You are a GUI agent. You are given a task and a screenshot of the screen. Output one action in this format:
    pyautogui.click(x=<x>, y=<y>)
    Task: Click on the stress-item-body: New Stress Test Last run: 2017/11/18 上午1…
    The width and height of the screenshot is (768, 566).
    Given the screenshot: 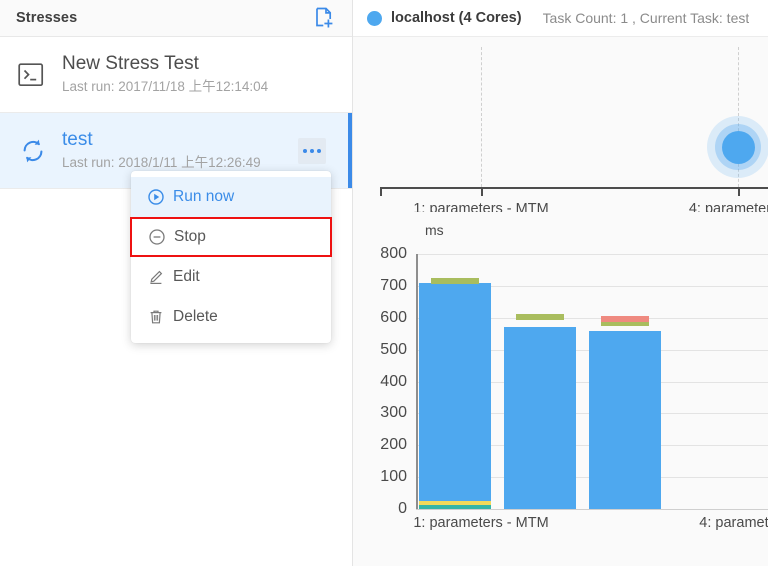 What is the action you would take?
    pyautogui.click(x=200, y=74)
    